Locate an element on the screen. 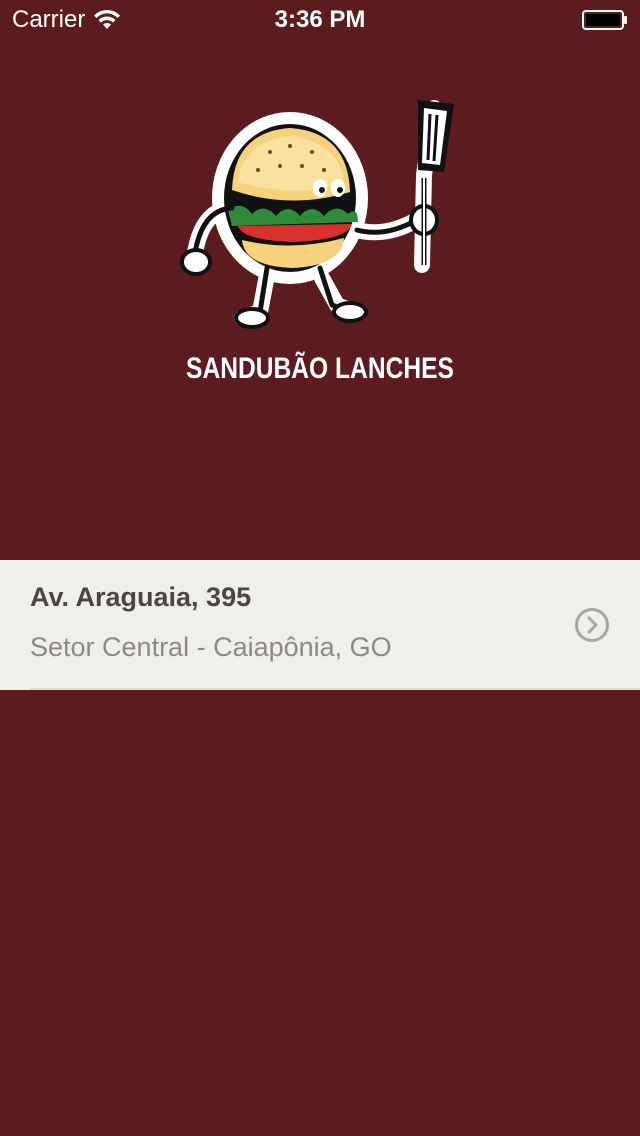 The height and width of the screenshot is (1136, 640). chevron-right-circle-icon is located at coordinates (592, 625).